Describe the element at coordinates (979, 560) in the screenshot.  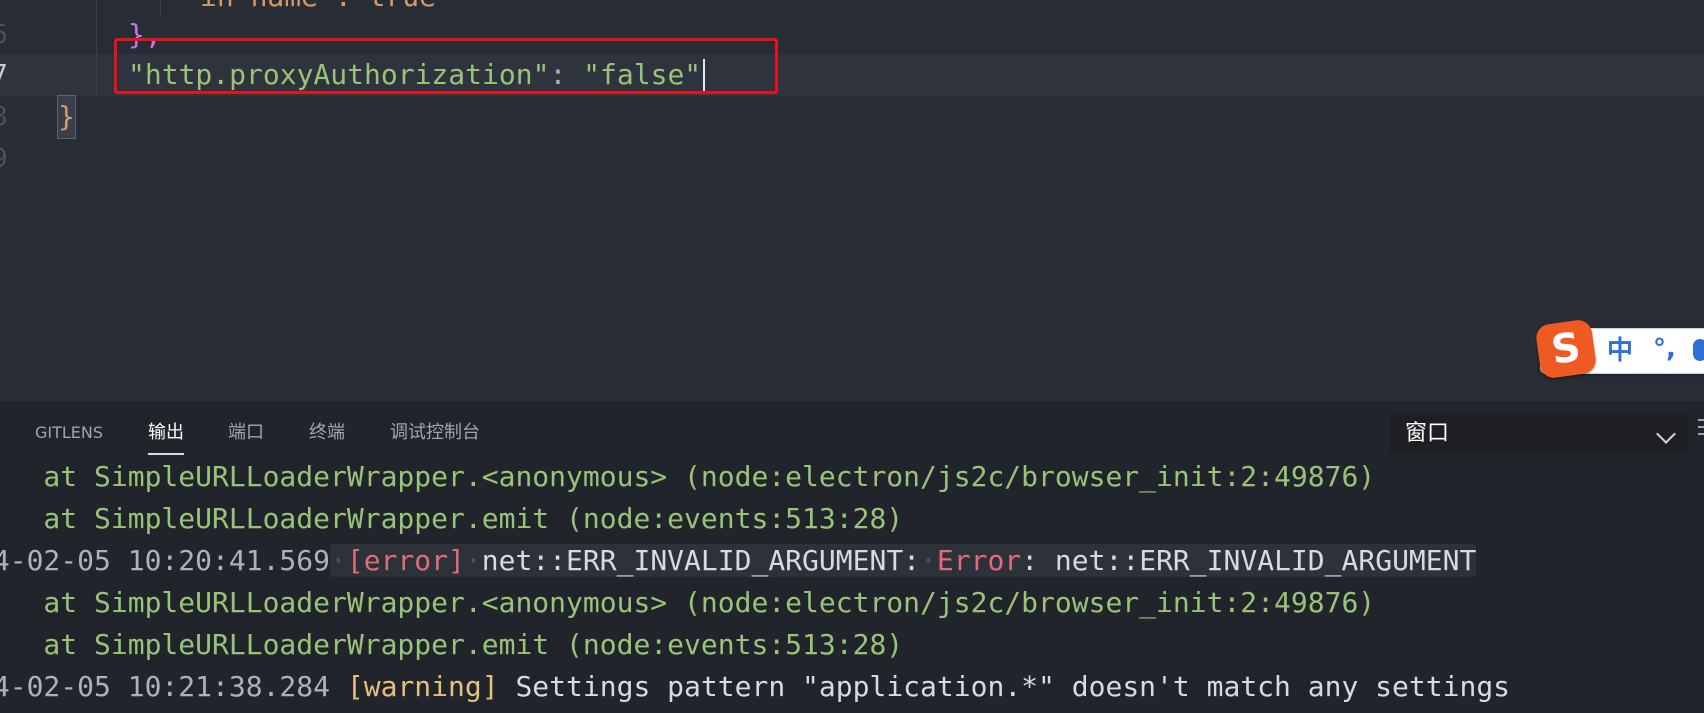
I see `log-error-word: Error` at that location.